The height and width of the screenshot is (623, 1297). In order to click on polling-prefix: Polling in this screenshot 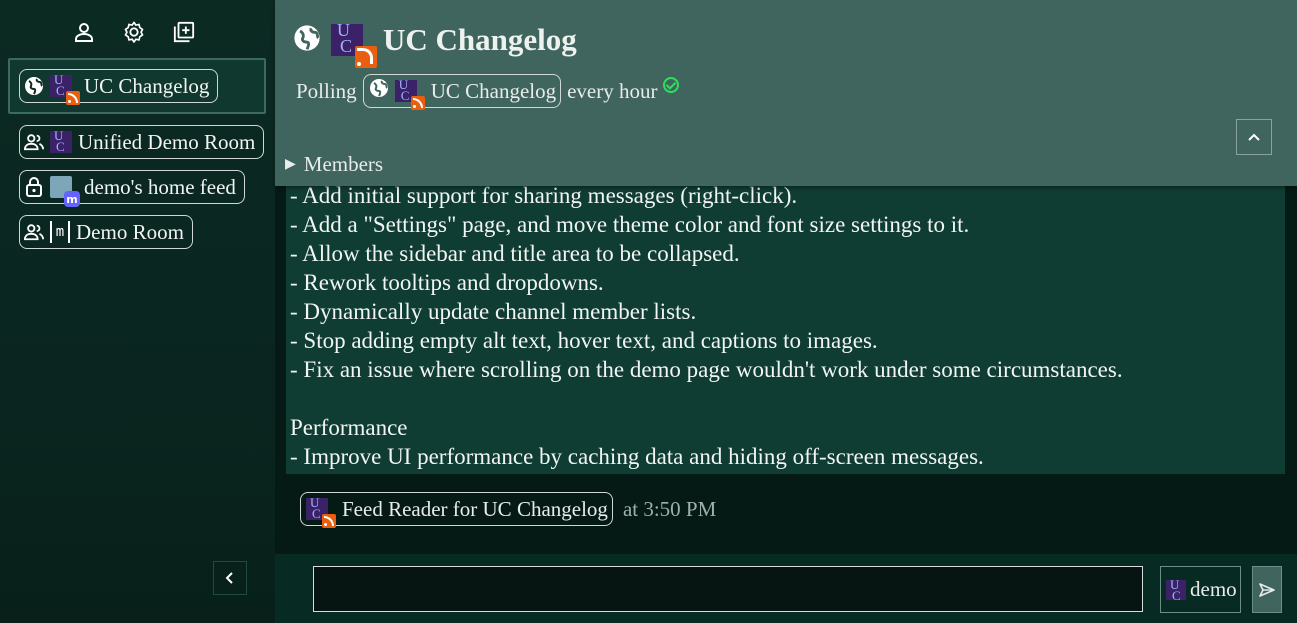, I will do `click(326, 90)`.